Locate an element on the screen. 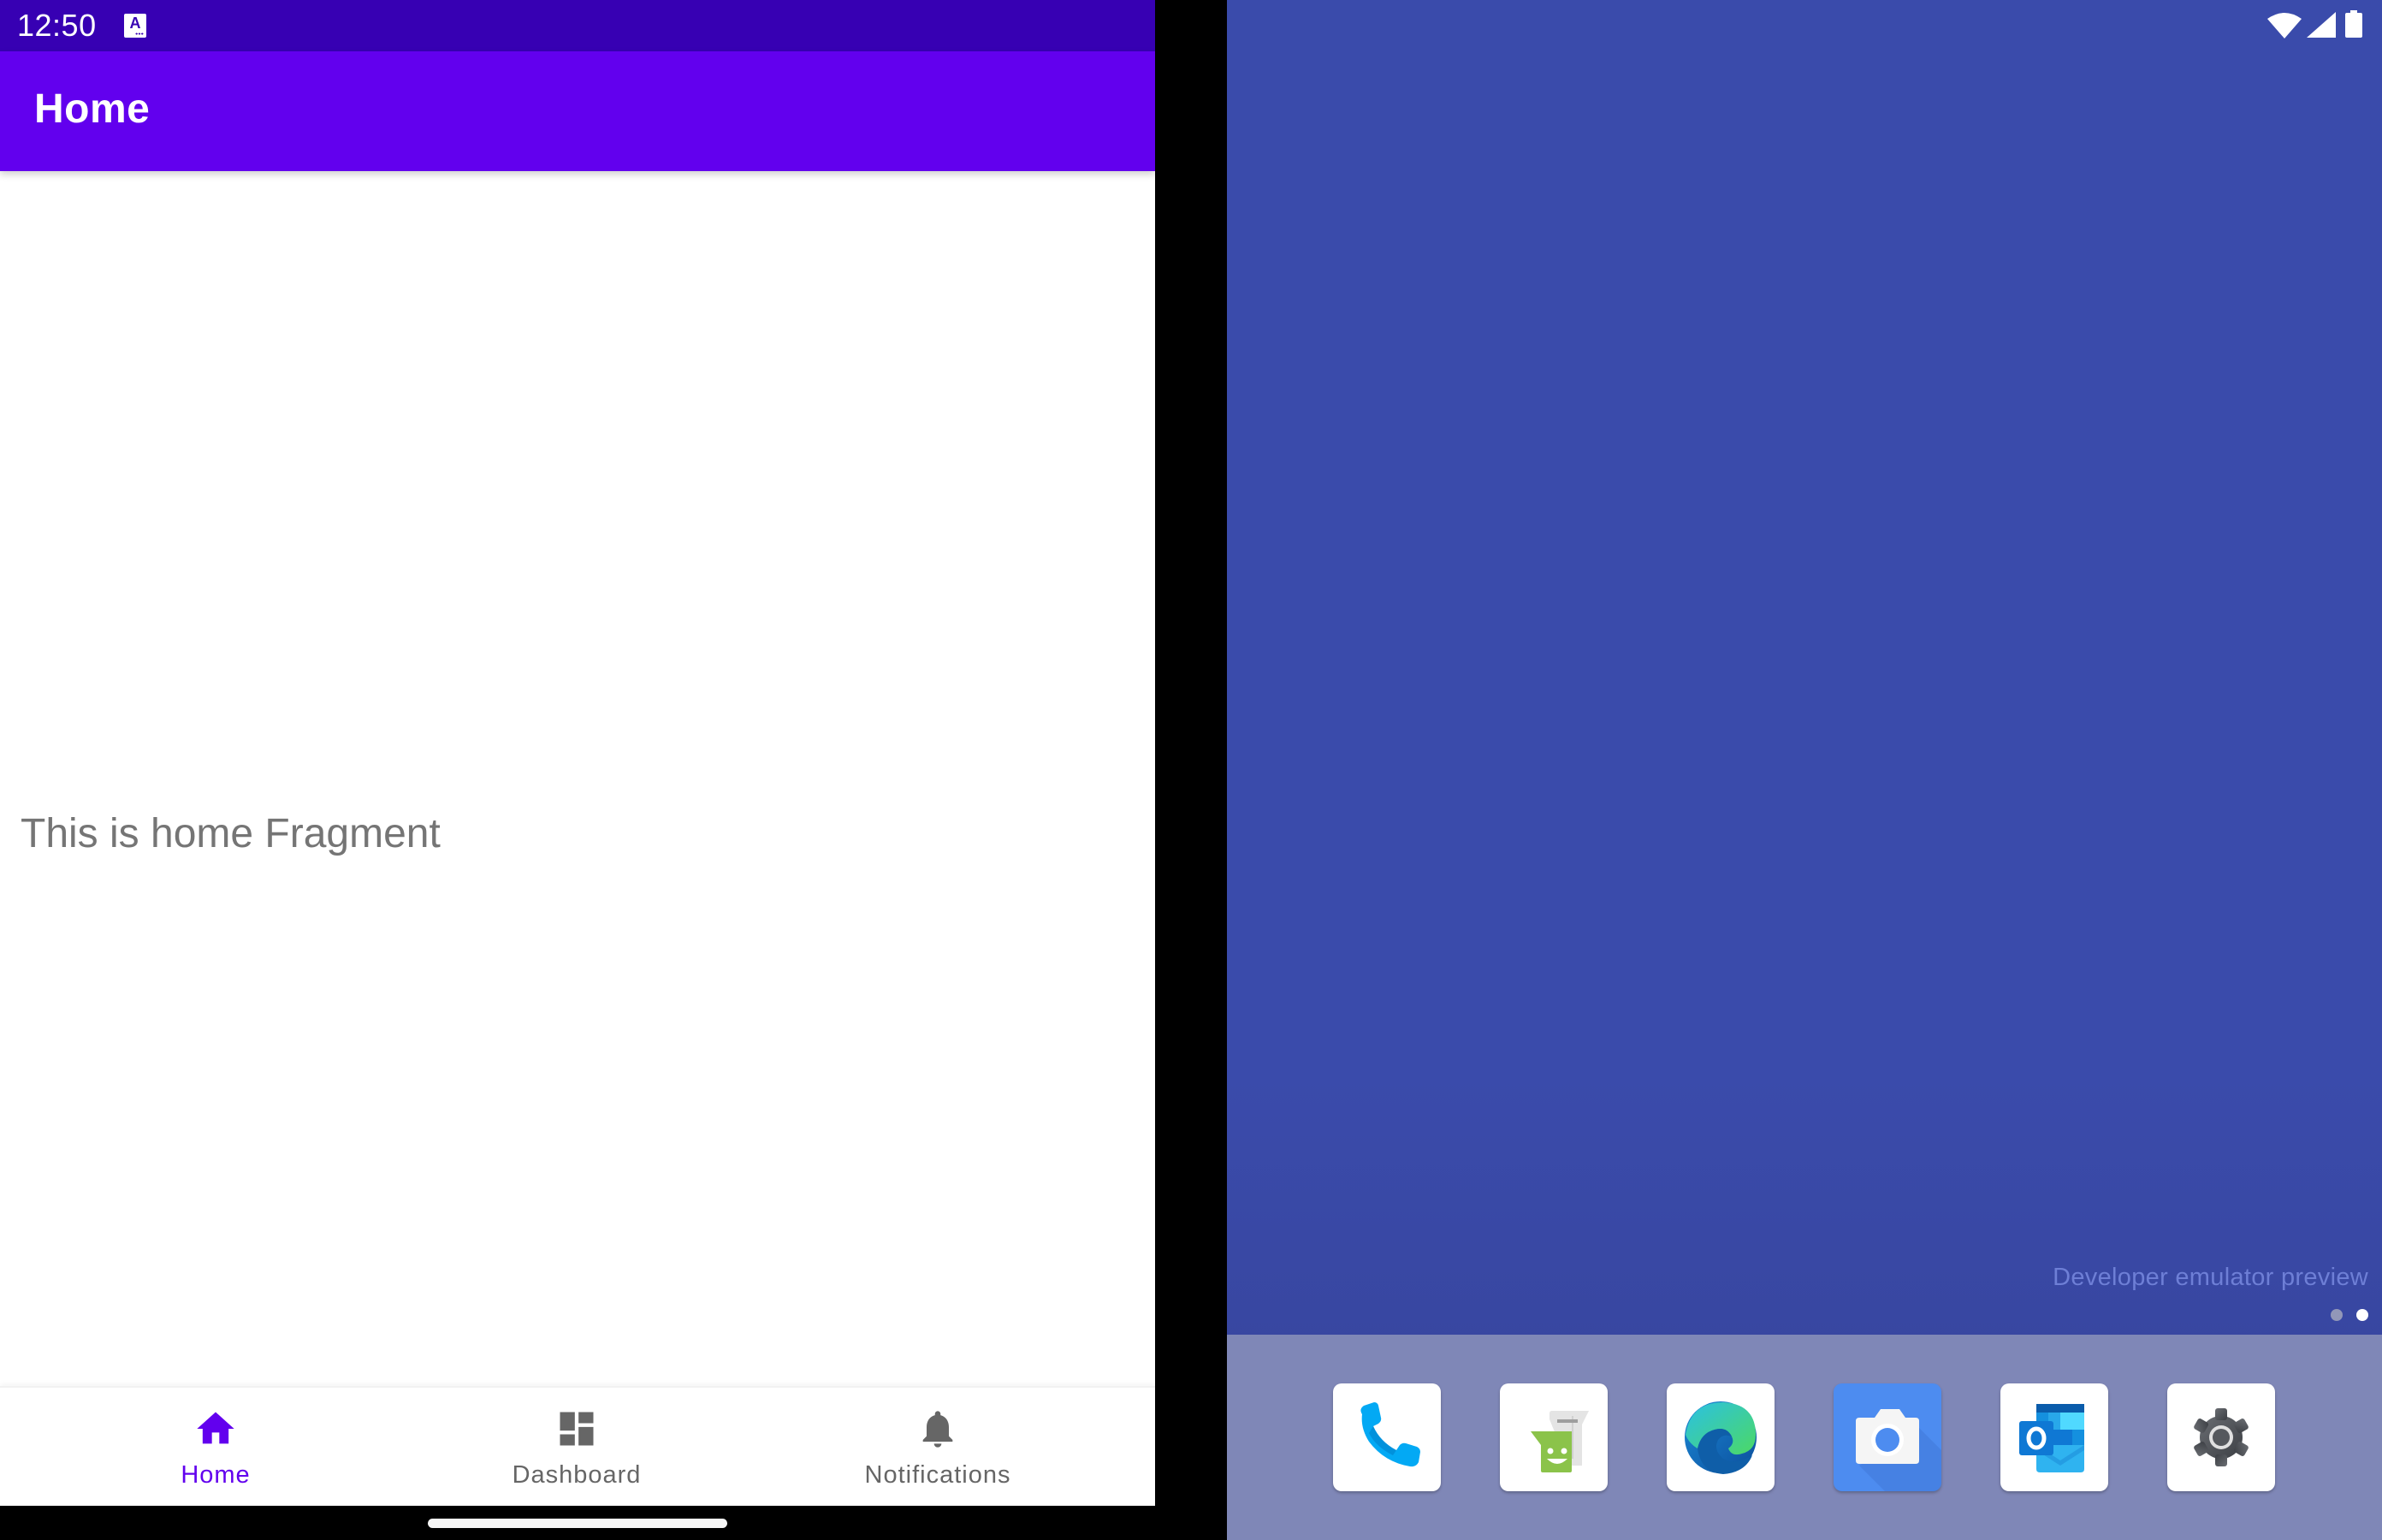  bottom-navigation: Home Dashboard Notifications is located at coordinates (577, 1446).